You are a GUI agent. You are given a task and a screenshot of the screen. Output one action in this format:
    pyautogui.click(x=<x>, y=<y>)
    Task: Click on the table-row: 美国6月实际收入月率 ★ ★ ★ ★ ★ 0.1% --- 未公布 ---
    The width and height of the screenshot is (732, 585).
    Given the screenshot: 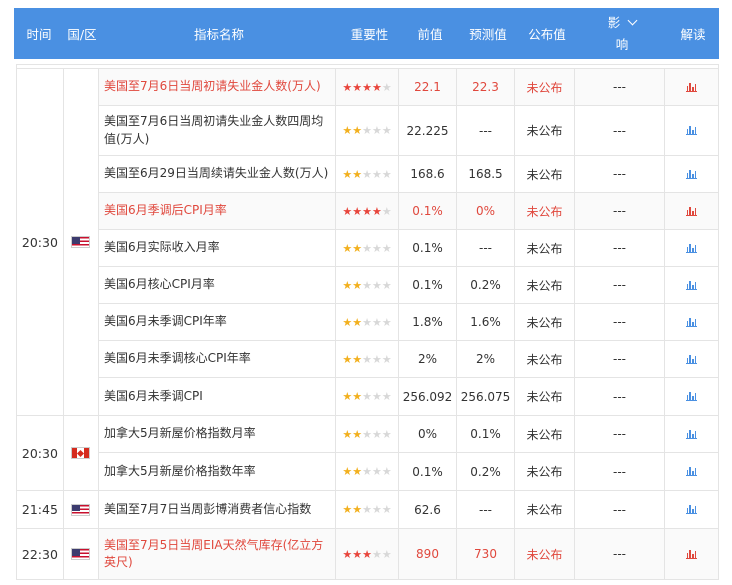 What is the action you would take?
    pyautogui.click(x=408, y=248)
    